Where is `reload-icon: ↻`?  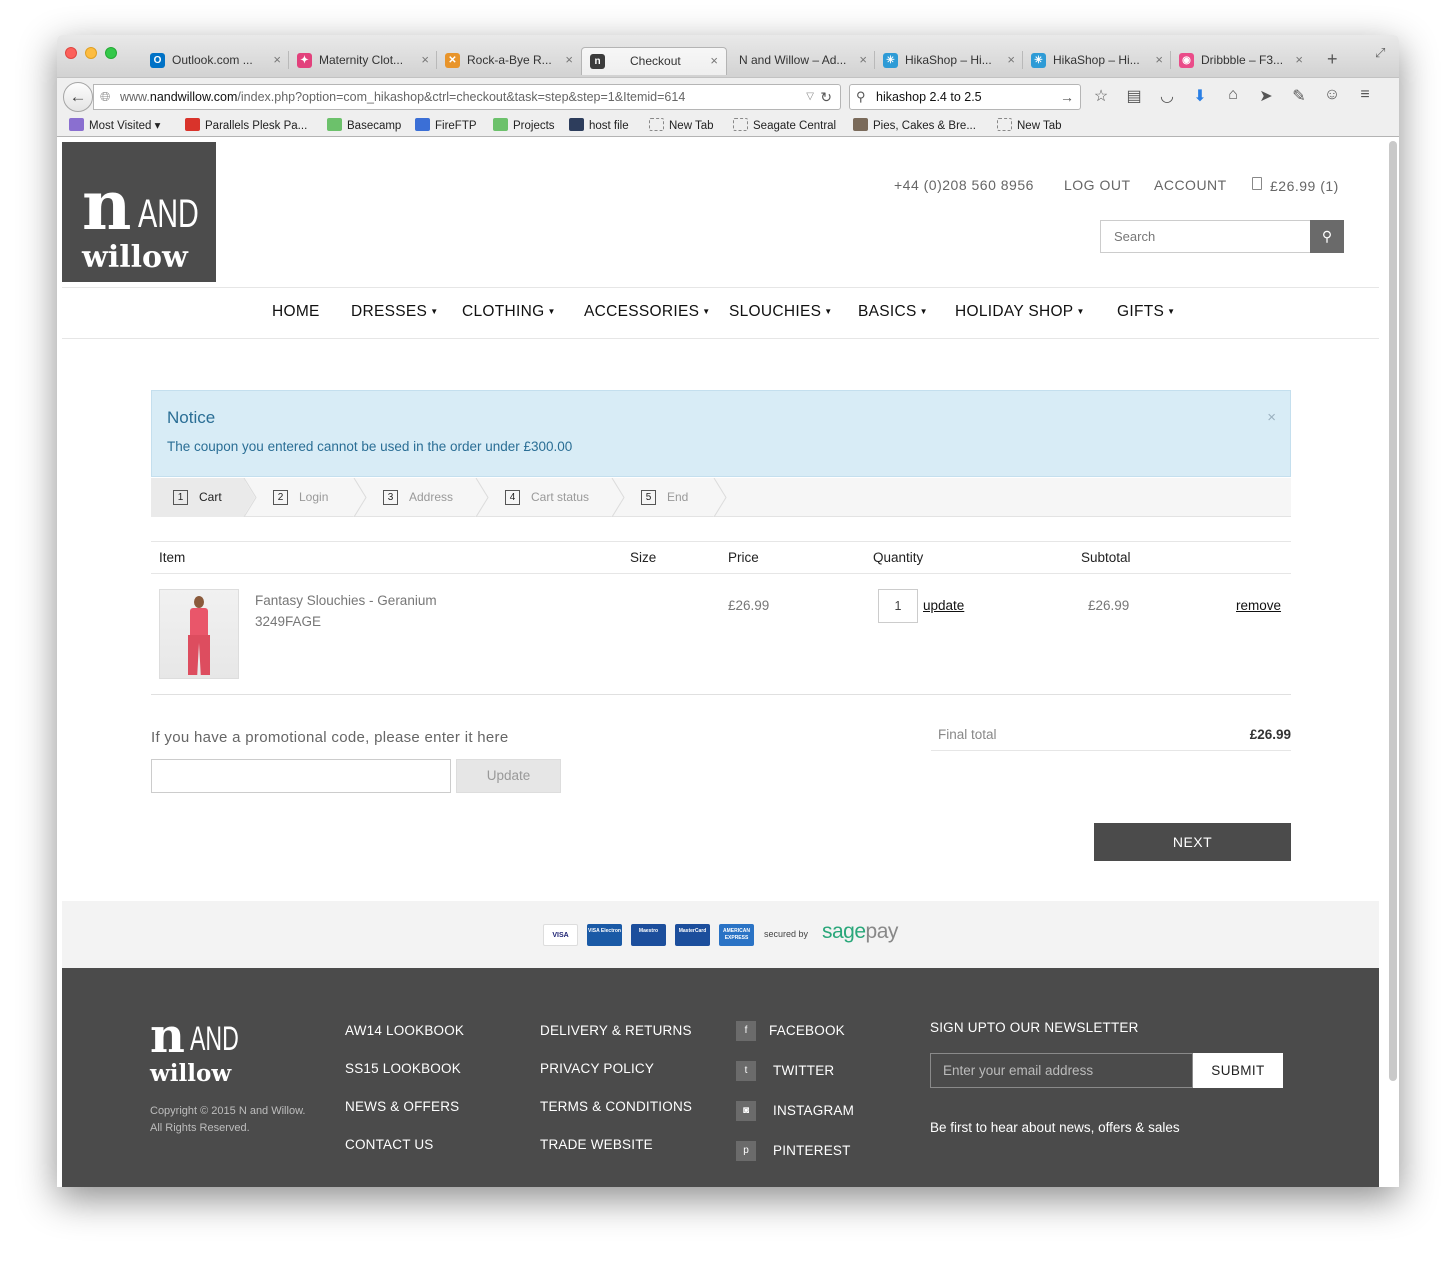 reload-icon: ↻ is located at coordinates (826, 97).